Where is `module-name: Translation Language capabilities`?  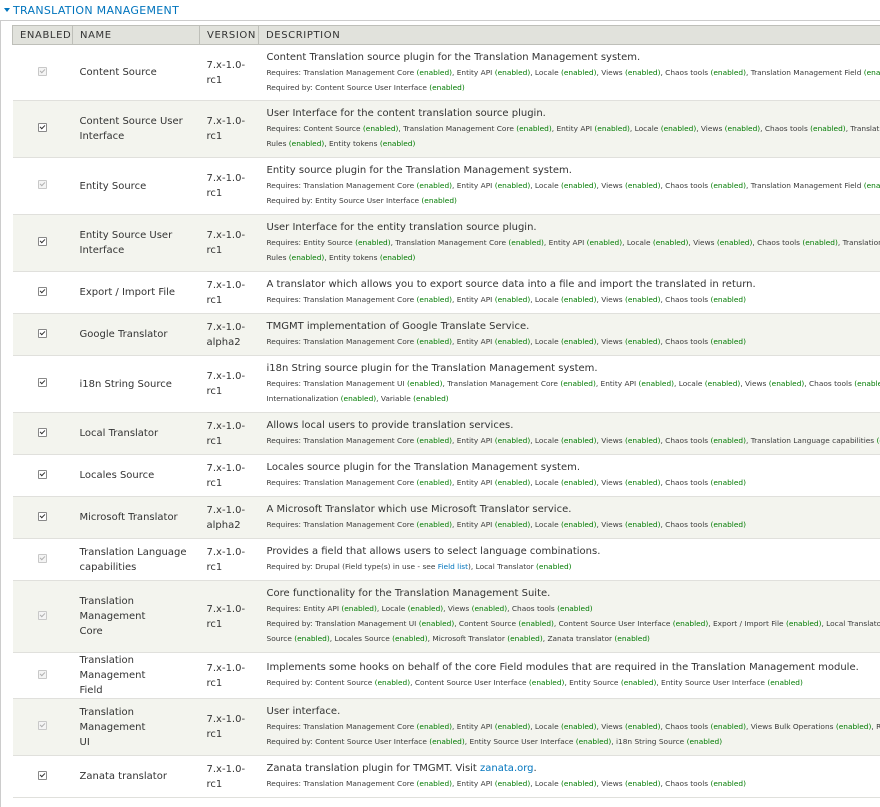
module-name: Translation Language capabilities is located at coordinates (136, 559).